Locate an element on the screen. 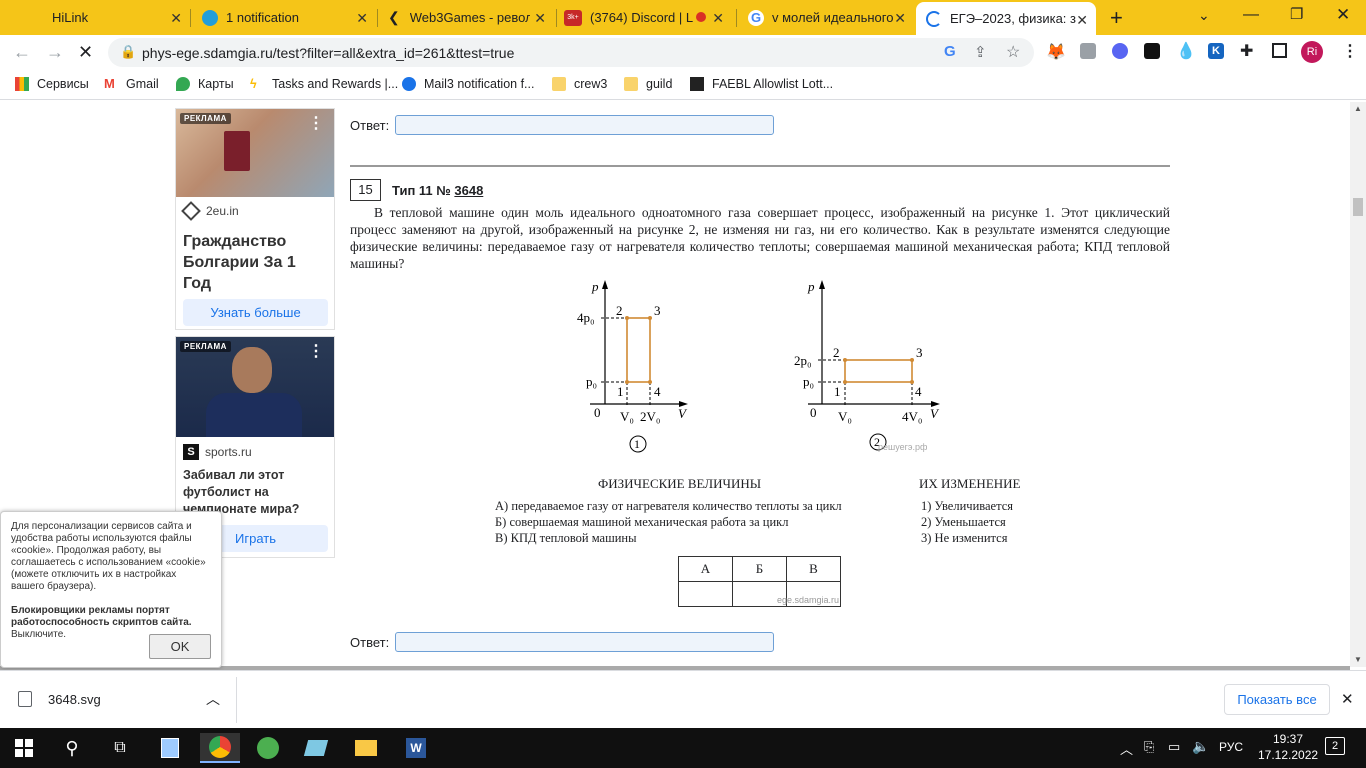 This screenshot has height=768, width=1366. ad-cta-button: Узнать больше is located at coordinates (255, 312).